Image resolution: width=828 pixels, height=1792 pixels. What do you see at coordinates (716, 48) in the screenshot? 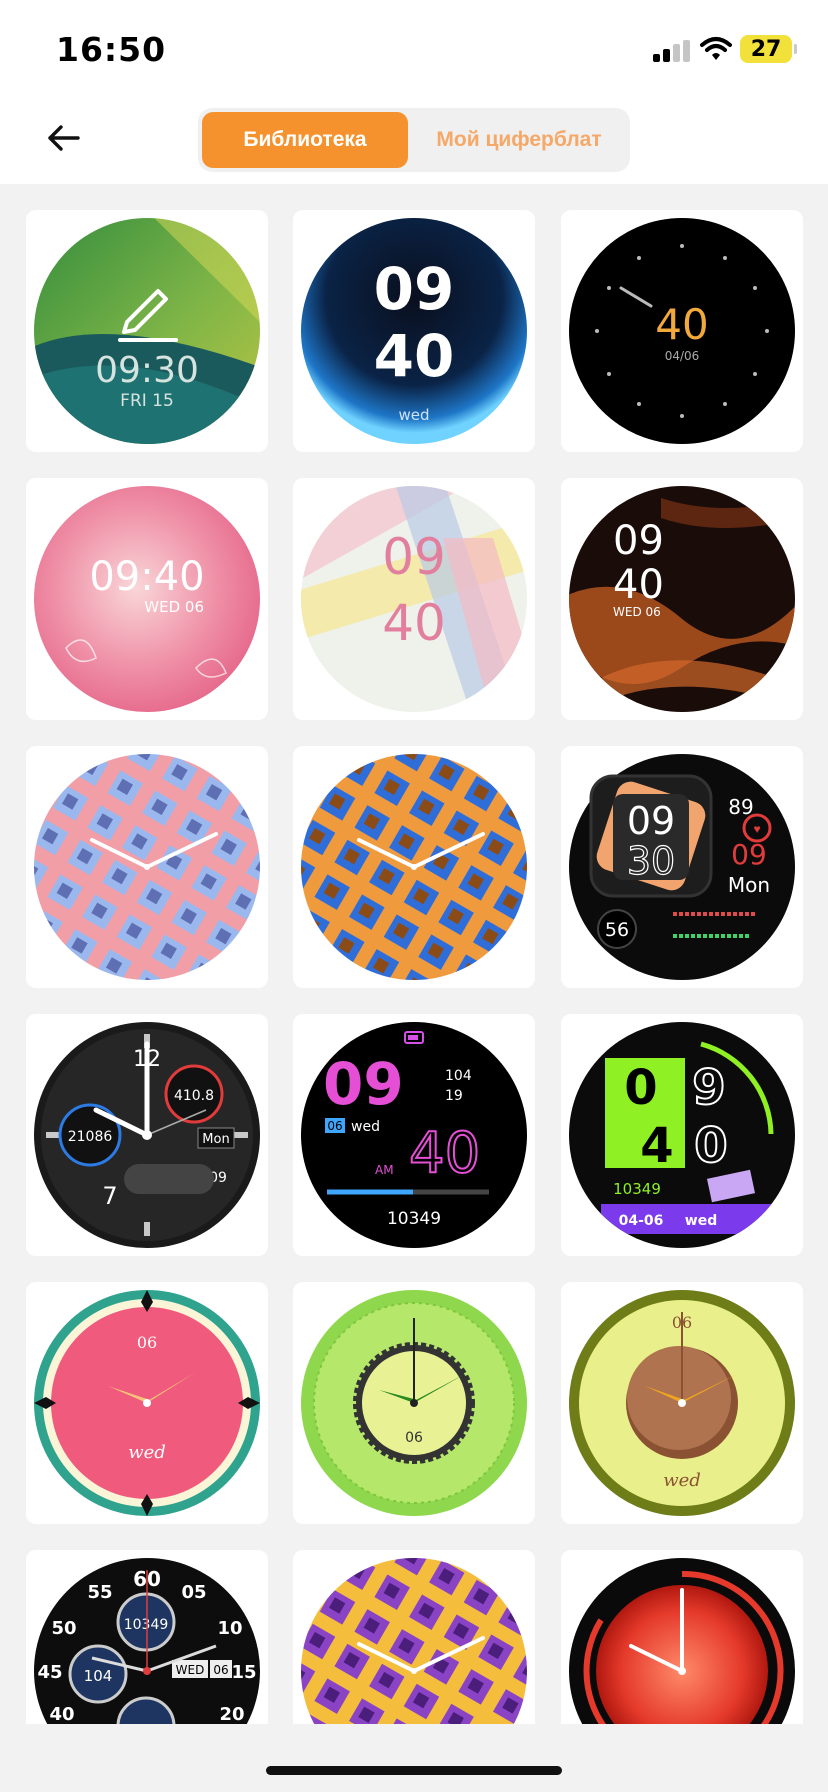
I see `wifi-icon` at bounding box center [716, 48].